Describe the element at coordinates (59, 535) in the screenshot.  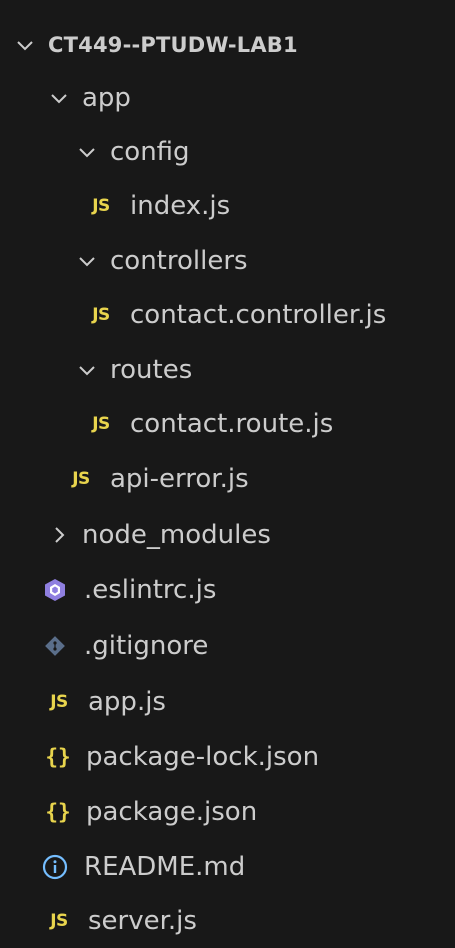
I see `chevron-right-icon` at that location.